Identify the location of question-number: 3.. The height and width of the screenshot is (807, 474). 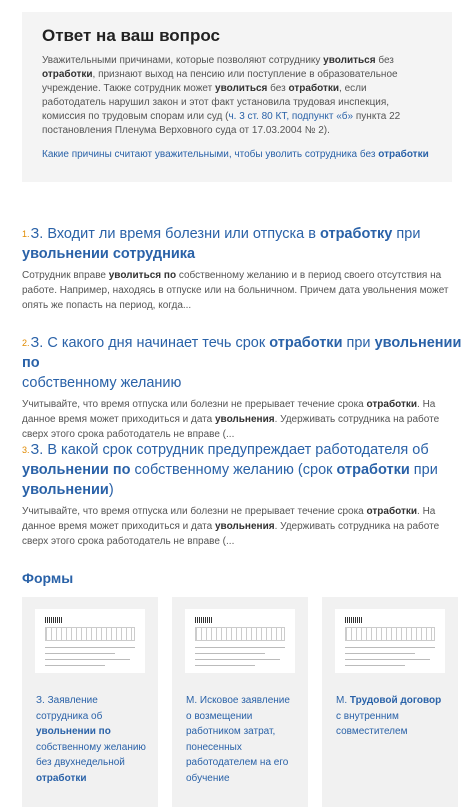
(26, 450).